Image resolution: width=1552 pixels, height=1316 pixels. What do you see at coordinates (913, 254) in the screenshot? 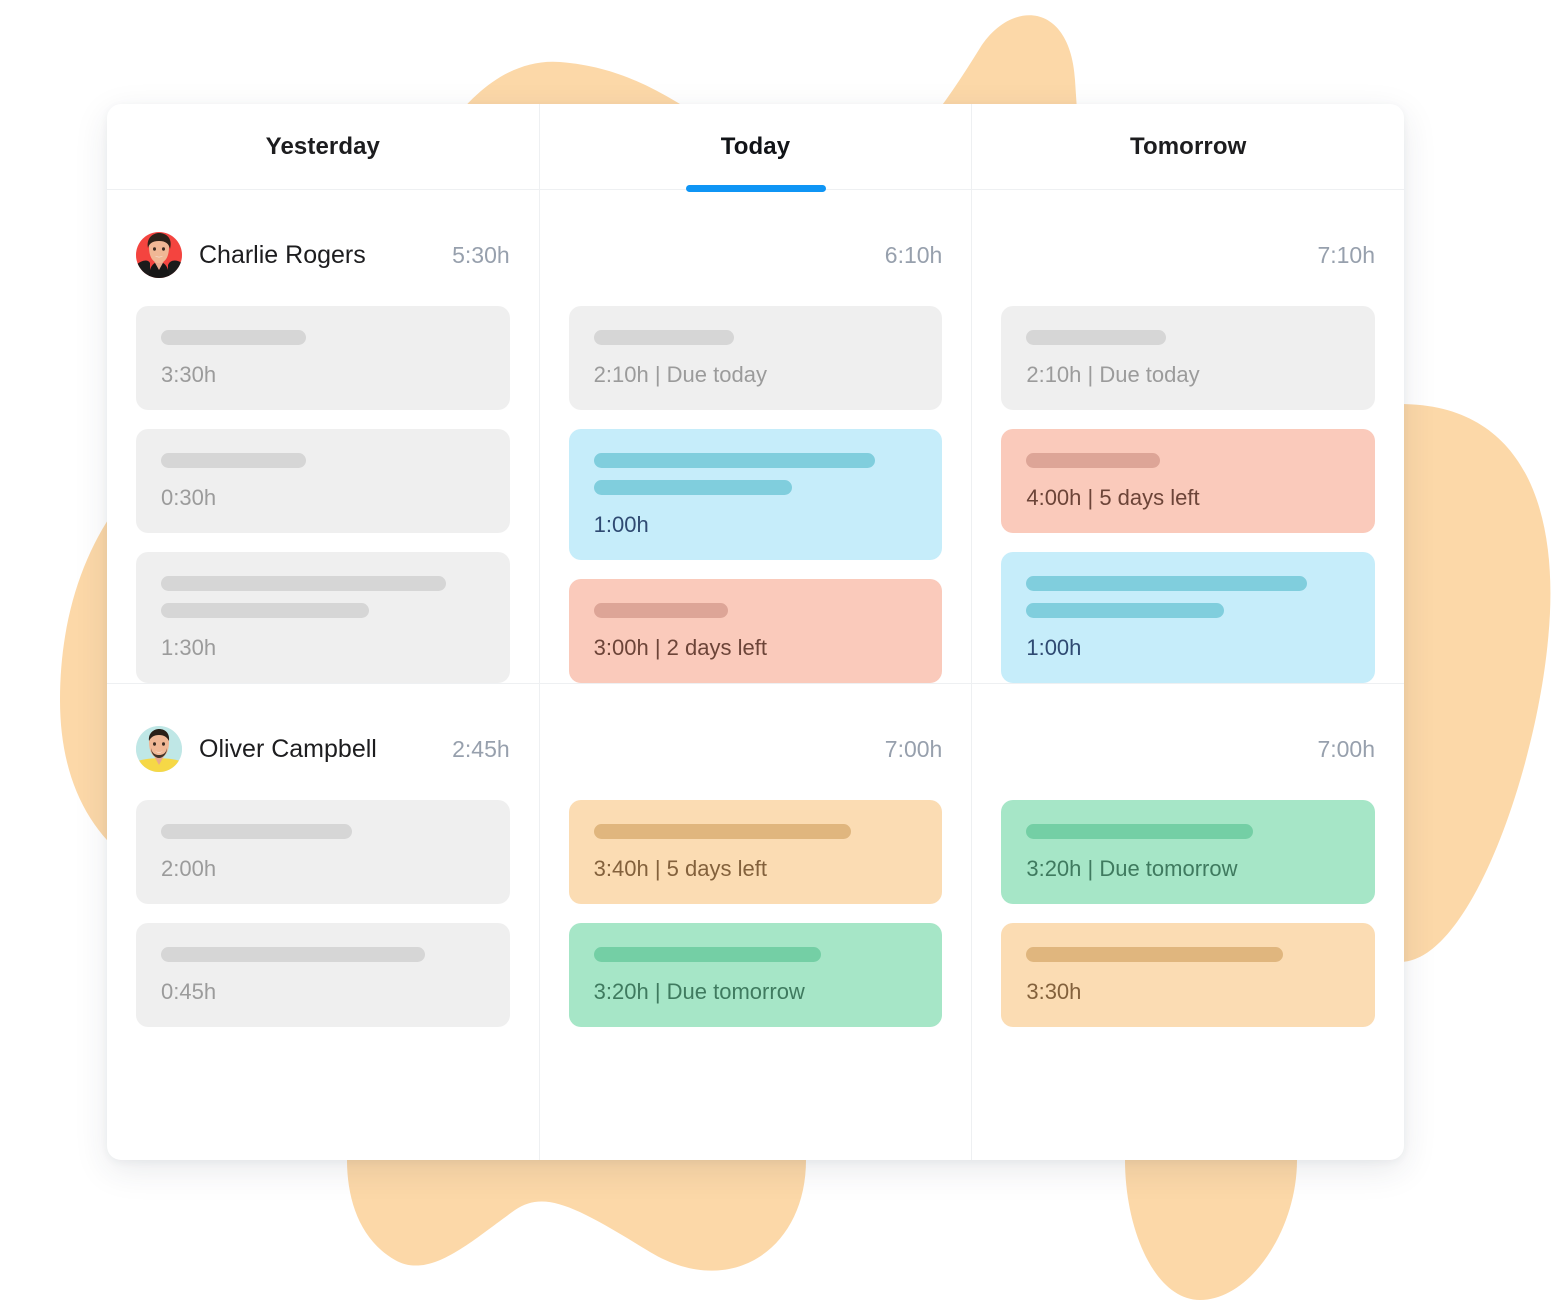
I see `day-total: 6:10h` at bounding box center [913, 254].